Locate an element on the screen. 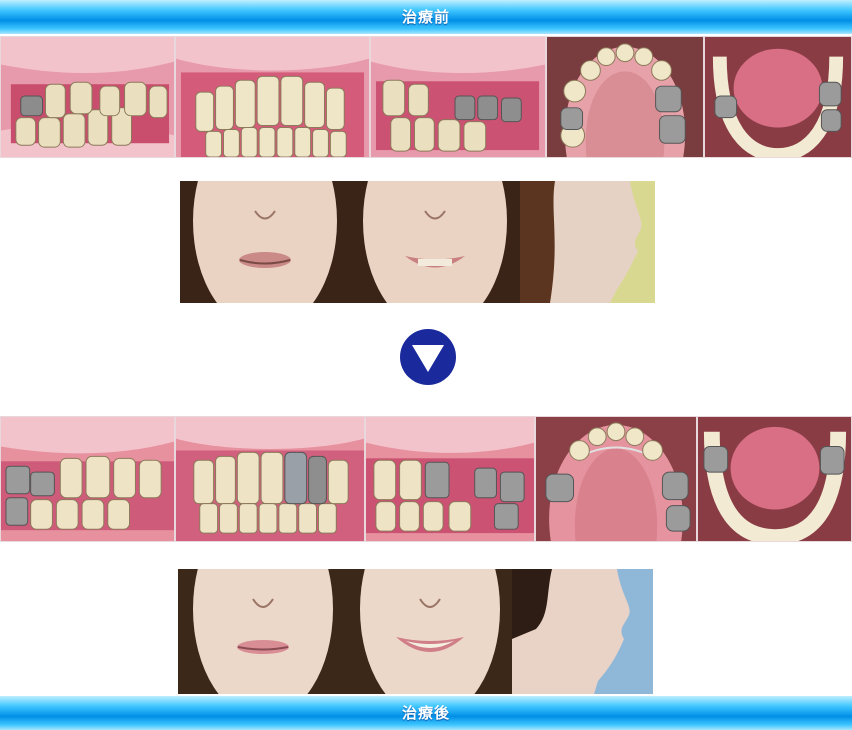  after-intraoral-right is located at coordinates (87, 479).